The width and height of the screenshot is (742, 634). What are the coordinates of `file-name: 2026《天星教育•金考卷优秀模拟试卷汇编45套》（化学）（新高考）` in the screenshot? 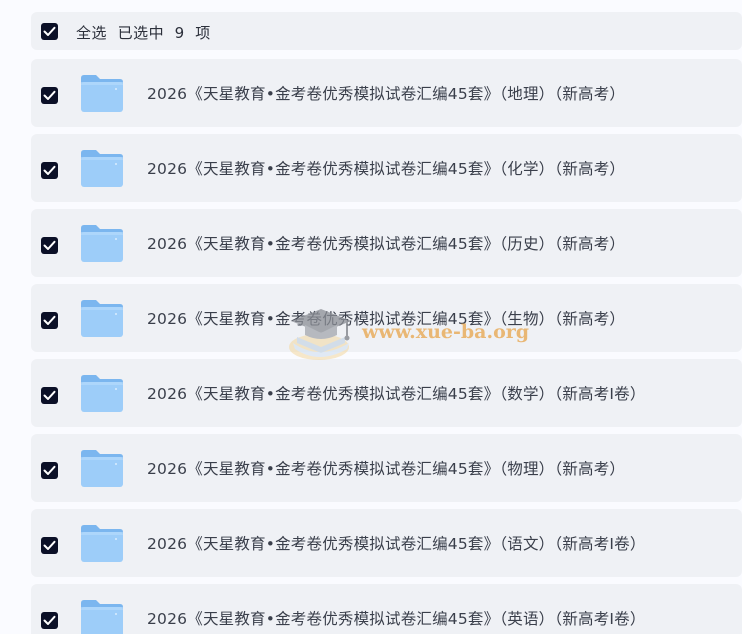 It's located at (386, 168).